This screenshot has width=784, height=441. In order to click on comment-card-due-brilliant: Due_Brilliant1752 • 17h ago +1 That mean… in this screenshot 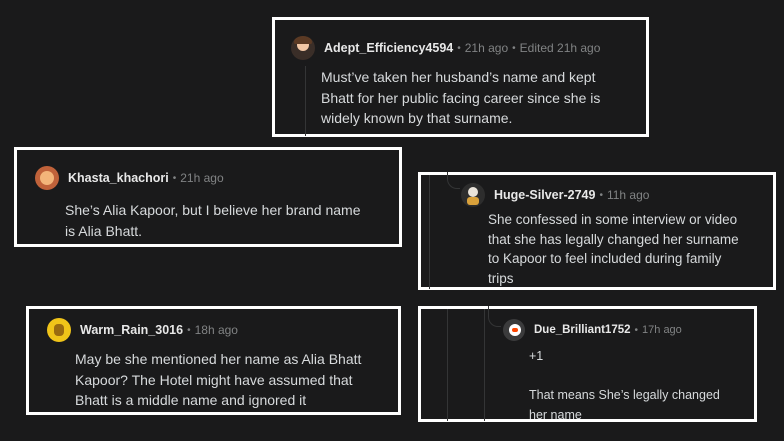, I will do `click(587, 364)`.